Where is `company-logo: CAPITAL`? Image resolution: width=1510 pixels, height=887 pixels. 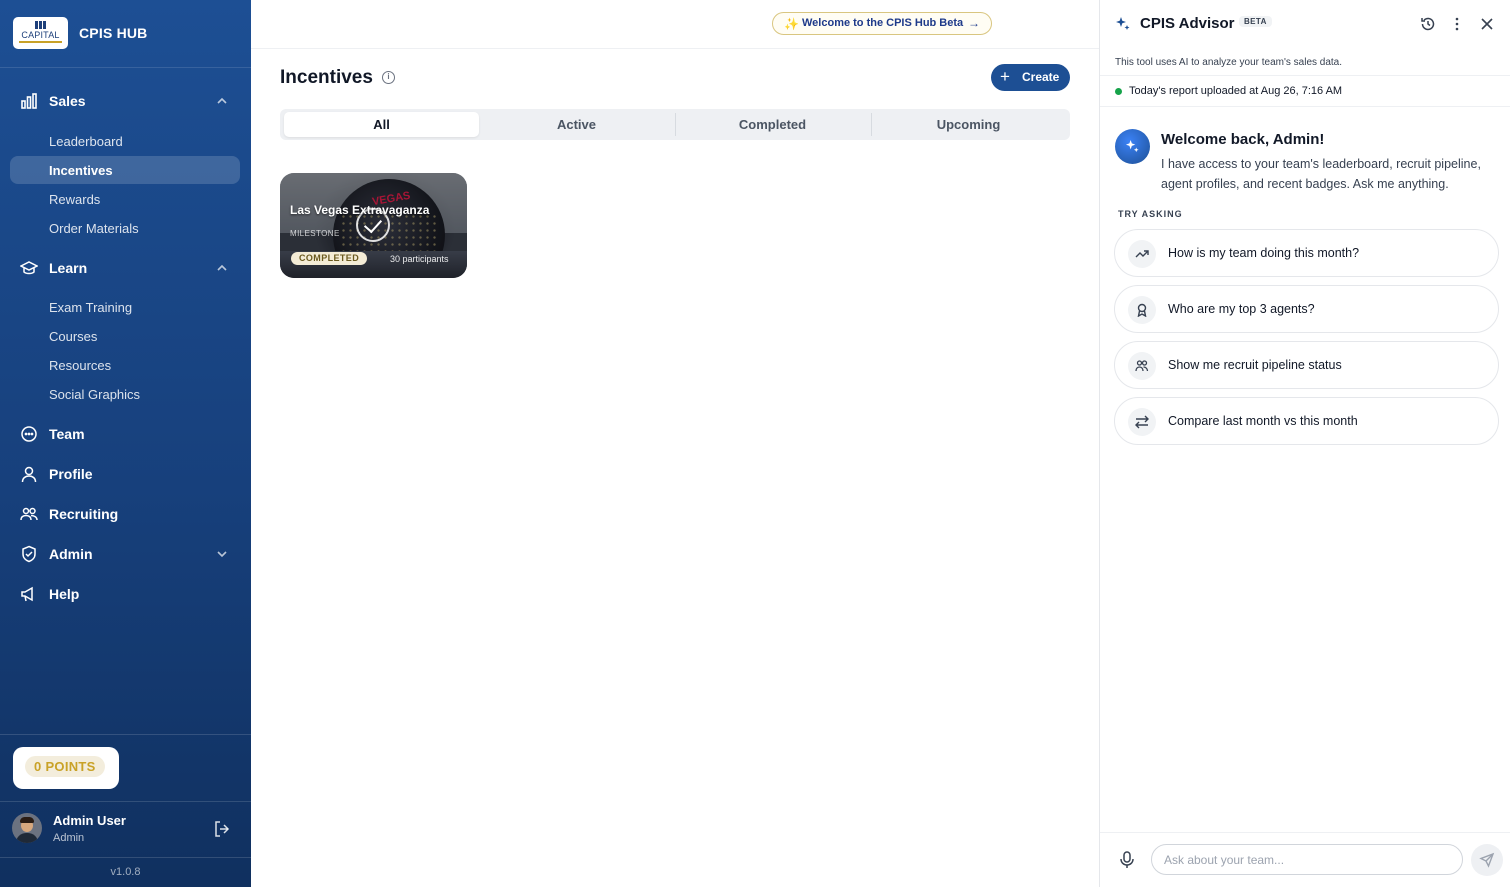 company-logo: CAPITAL is located at coordinates (40, 33).